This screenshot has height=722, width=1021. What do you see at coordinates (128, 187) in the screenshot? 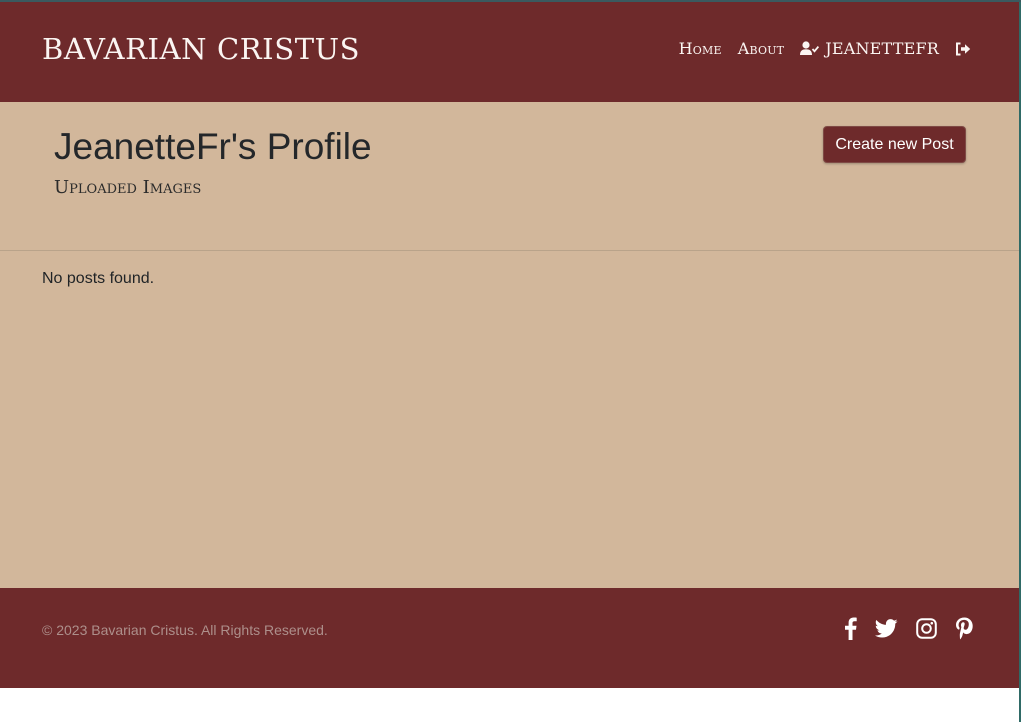
I see `section-subtitle: Uploaded Images` at bounding box center [128, 187].